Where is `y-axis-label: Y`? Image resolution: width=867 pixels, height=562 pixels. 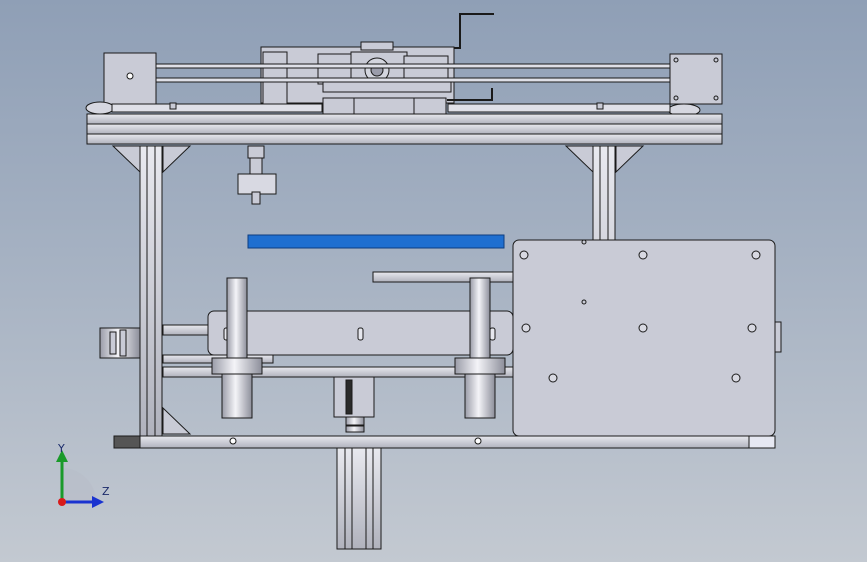
y-axis-label: Y is located at coordinates (61, 448).